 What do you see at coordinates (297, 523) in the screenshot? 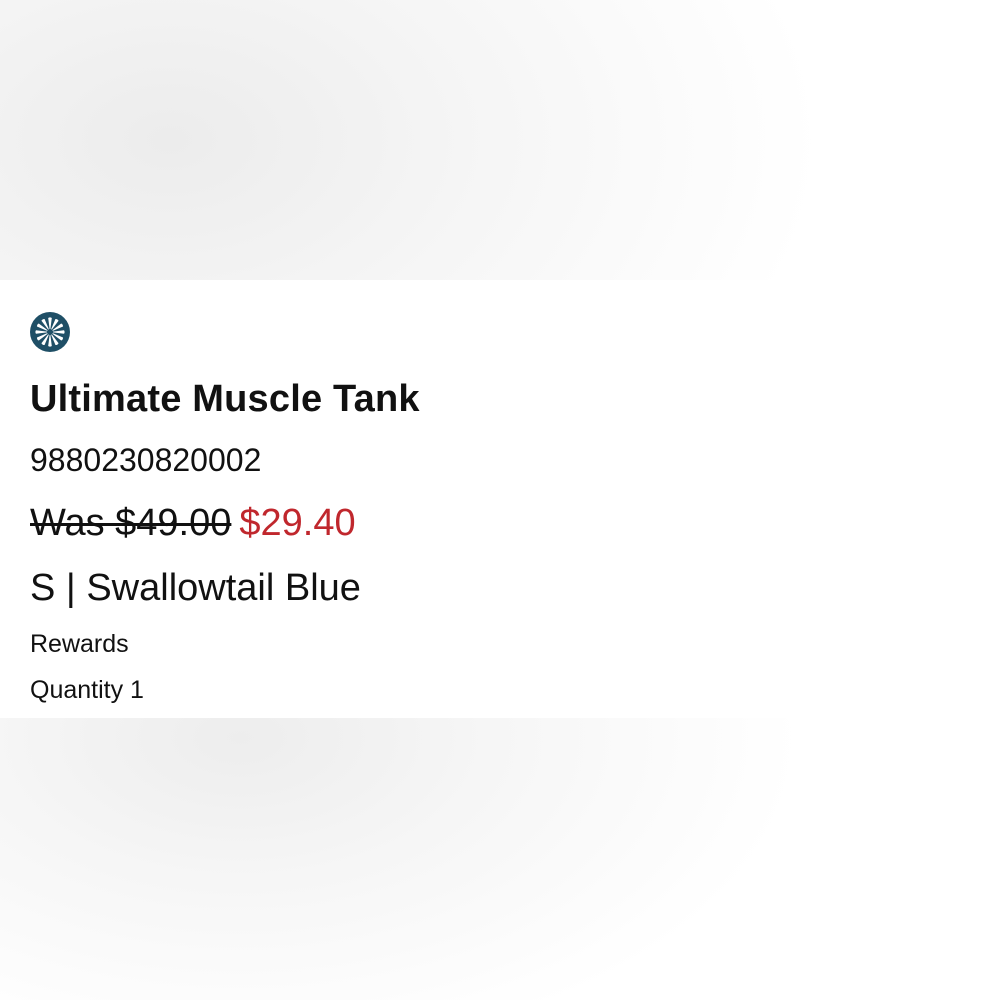
I see `sale-price: $29.40` at bounding box center [297, 523].